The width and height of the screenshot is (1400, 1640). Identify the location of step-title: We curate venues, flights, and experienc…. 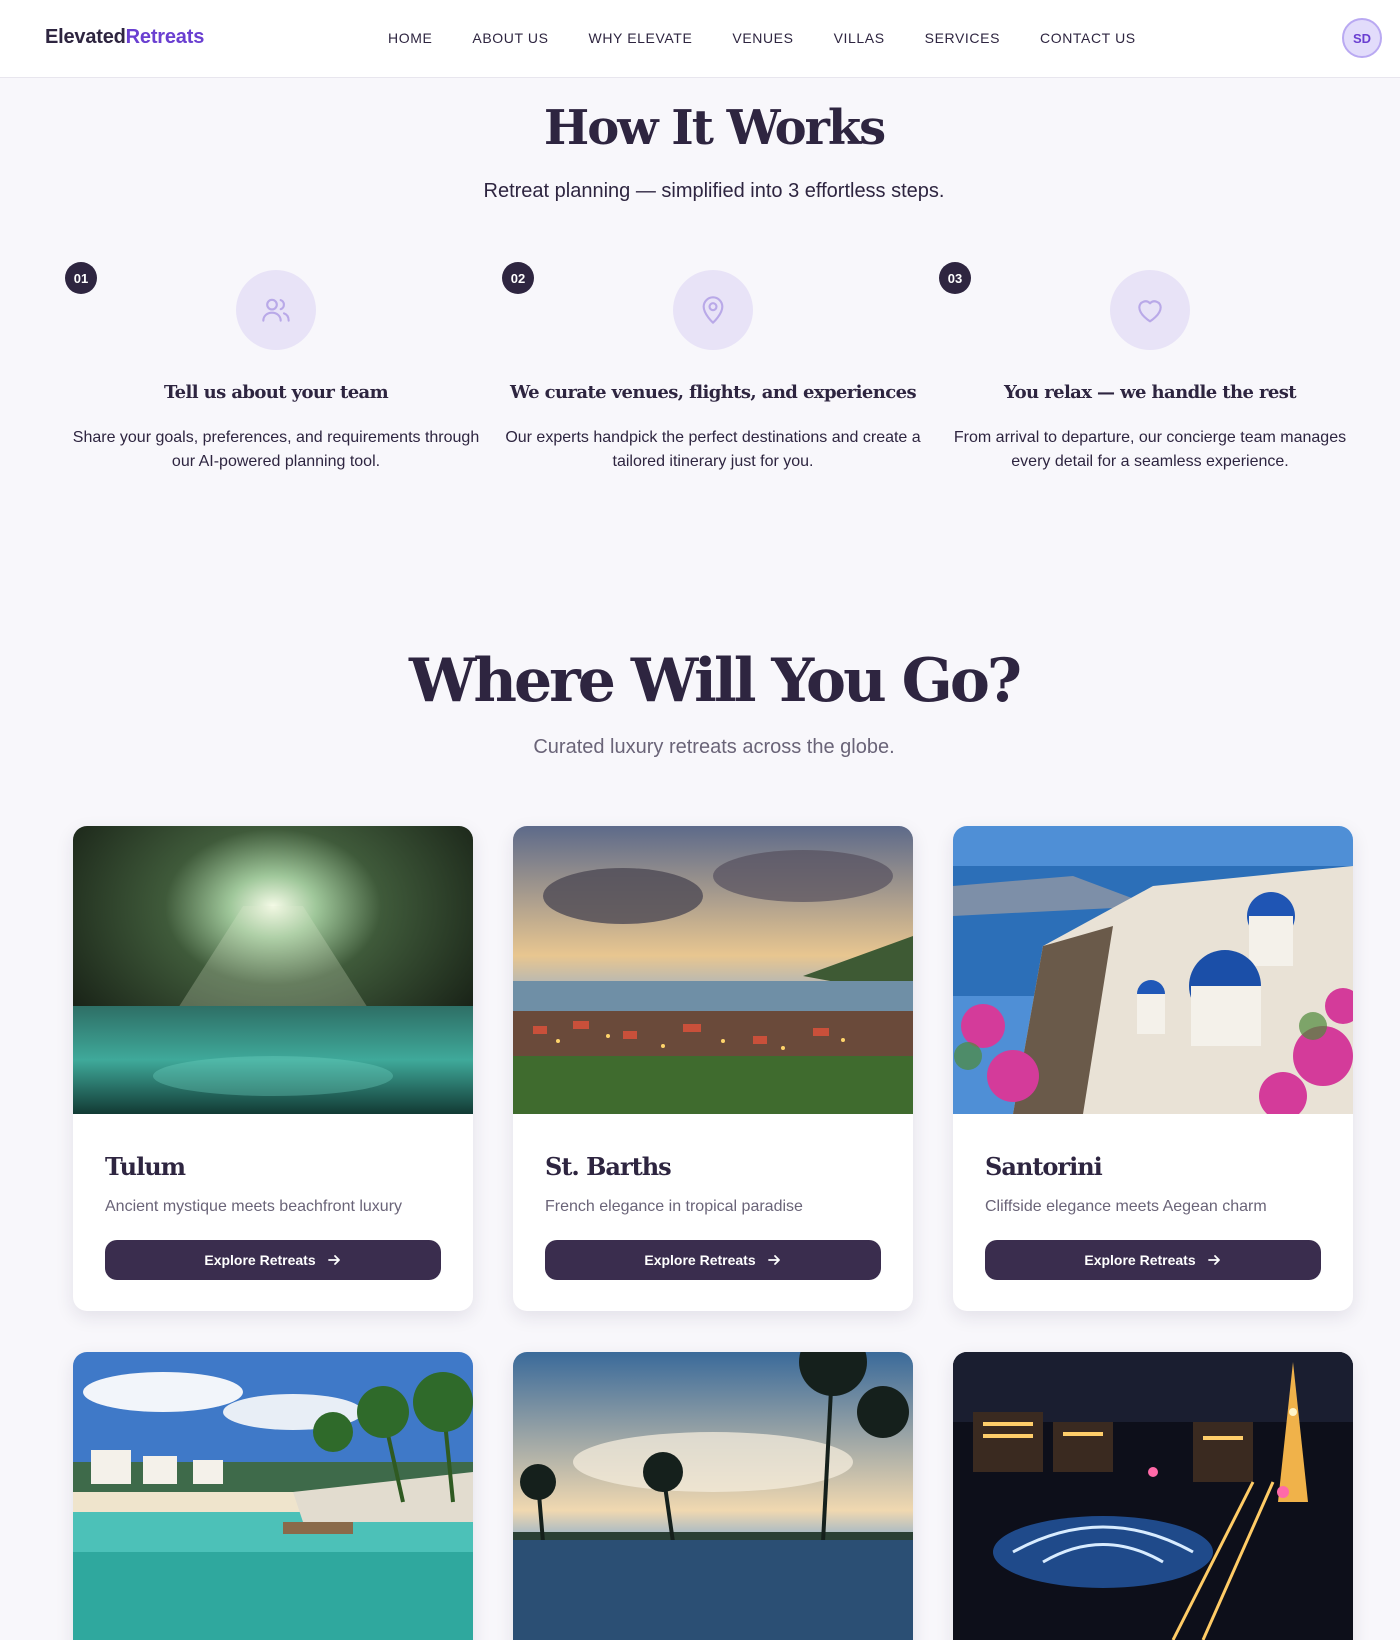
(713, 392).